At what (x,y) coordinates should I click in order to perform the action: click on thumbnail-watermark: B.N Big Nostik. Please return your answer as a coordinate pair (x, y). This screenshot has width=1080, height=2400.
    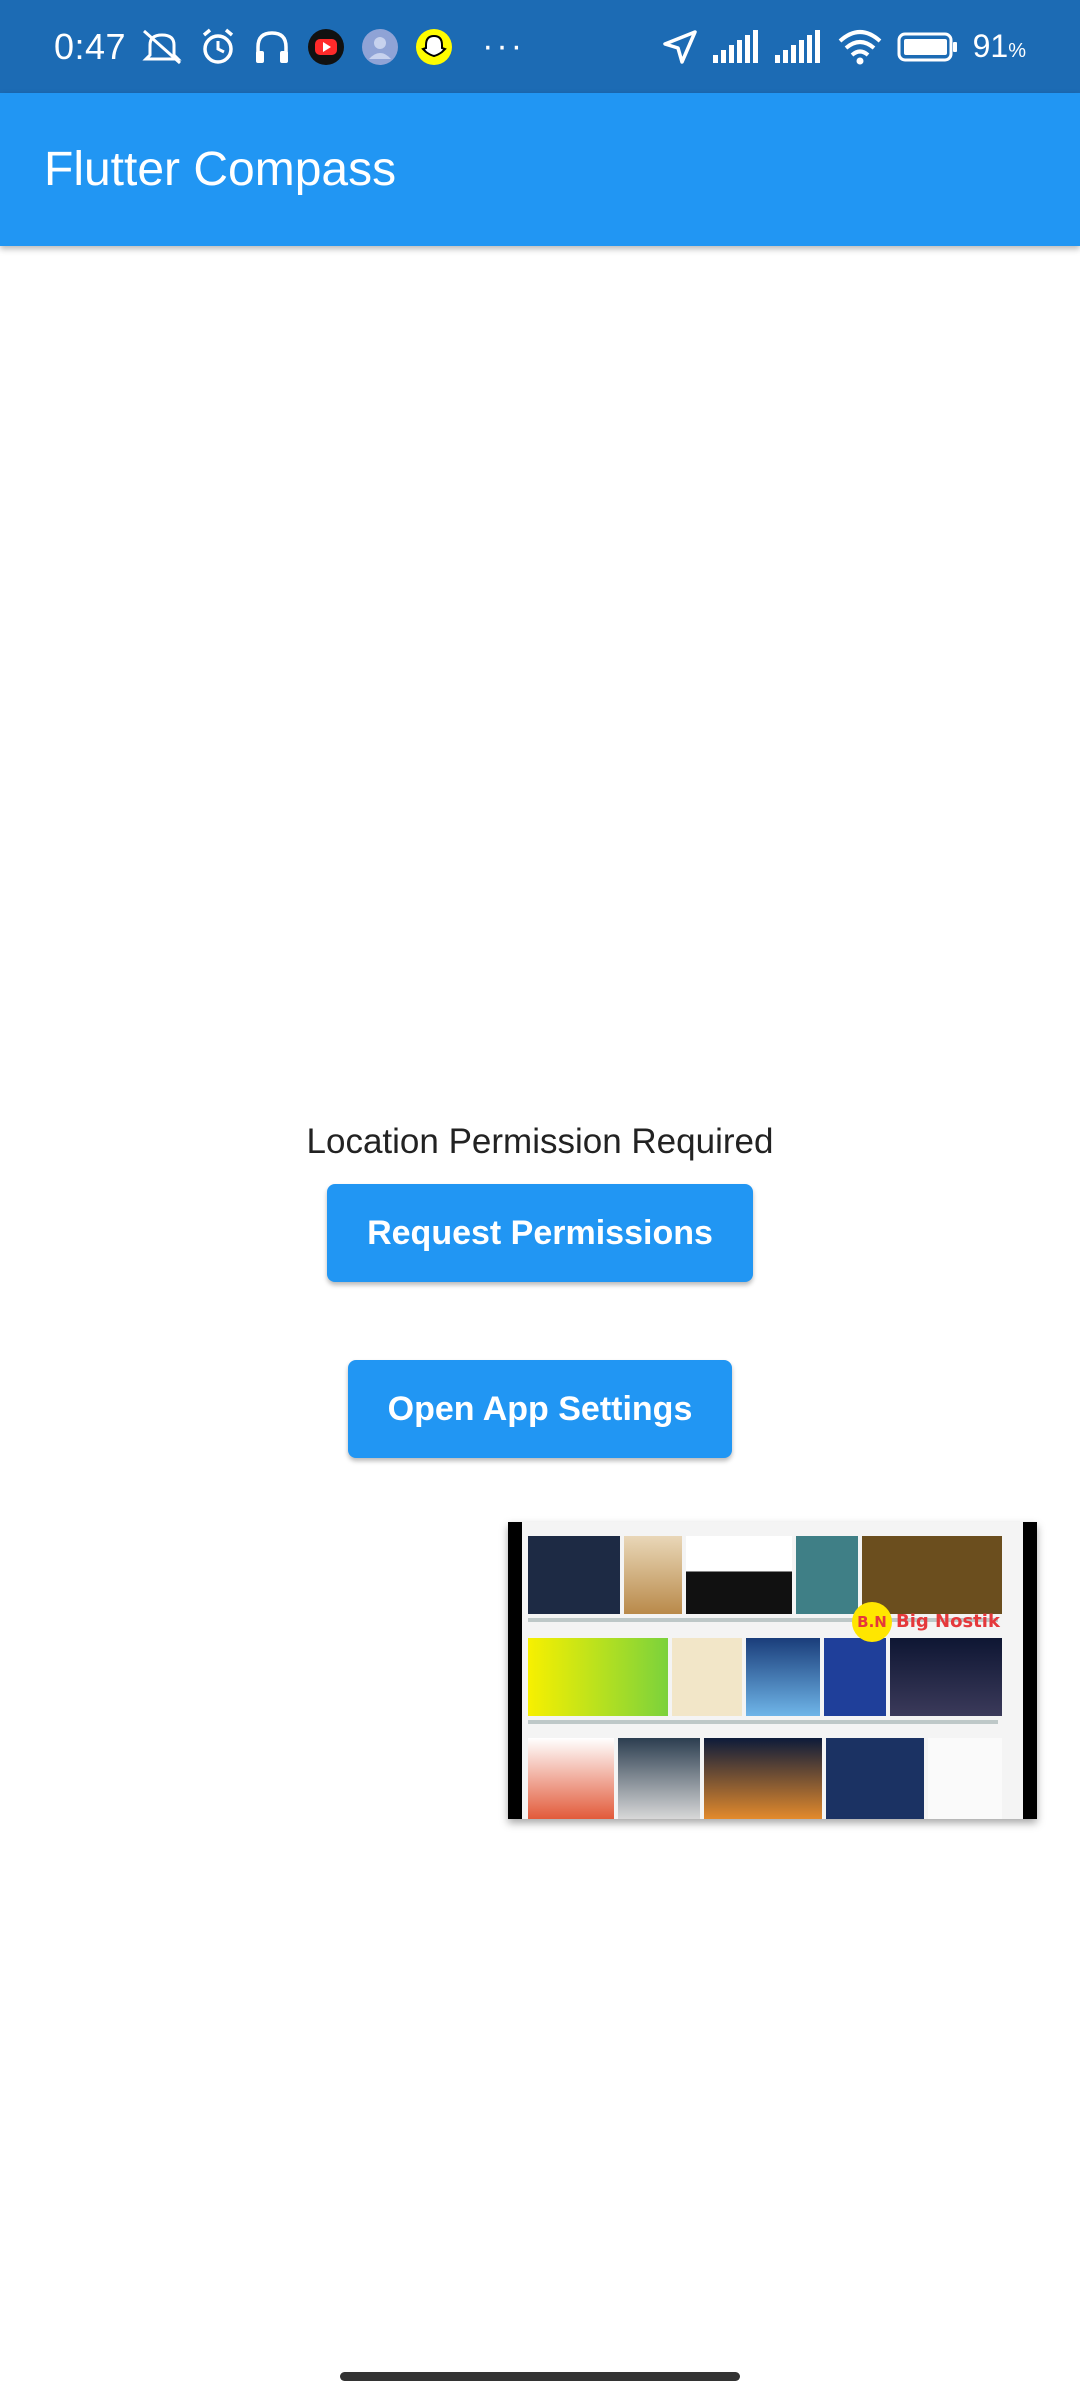
    Looking at the image, I should click on (926, 1622).